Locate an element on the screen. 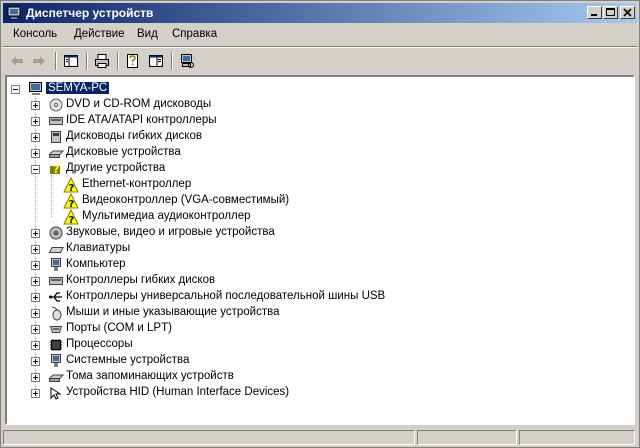 The width and height of the screenshot is (640, 448). system-device-icon is located at coordinates (56, 361).